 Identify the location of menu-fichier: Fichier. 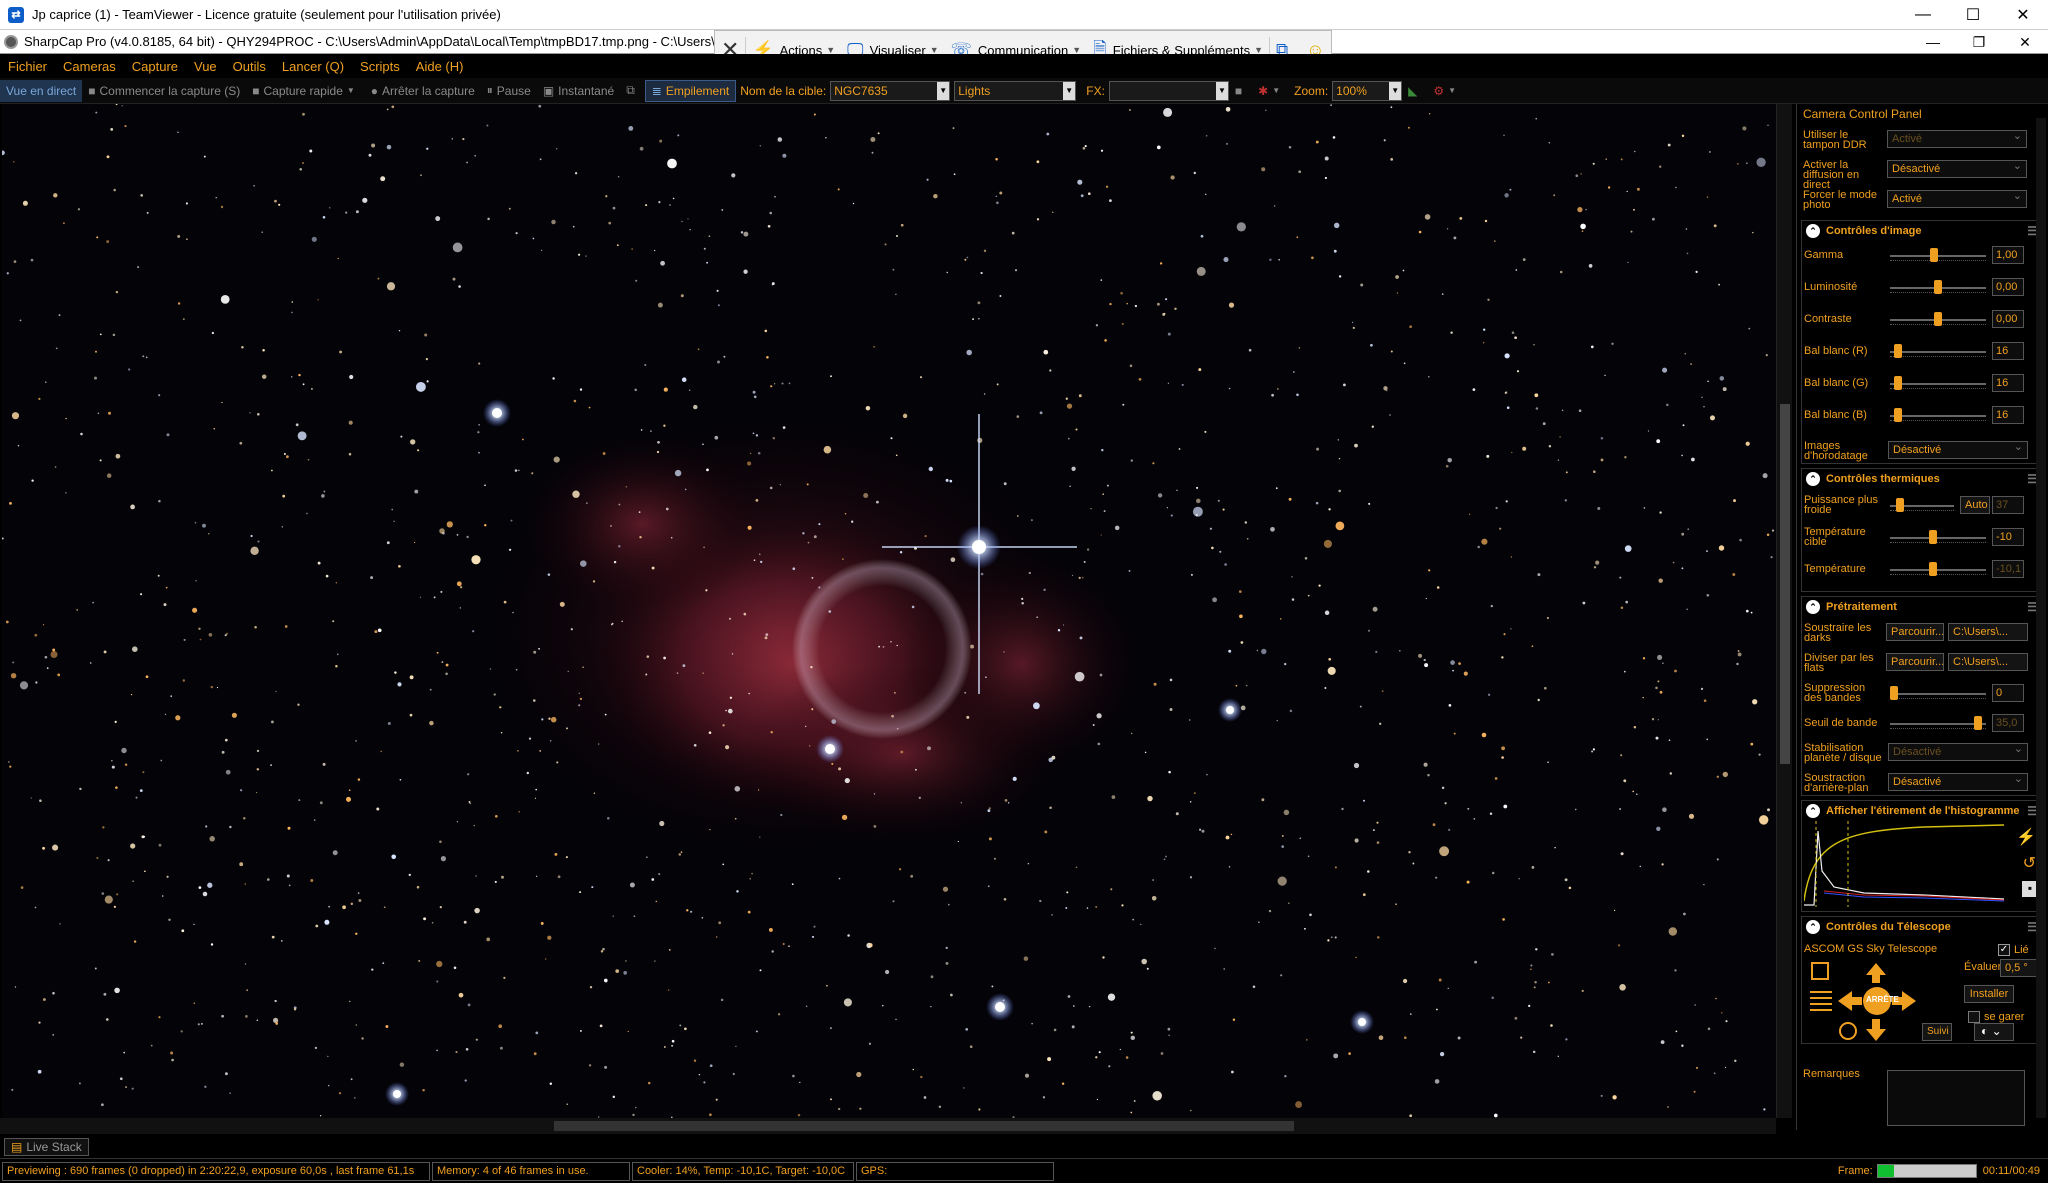
(27, 66).